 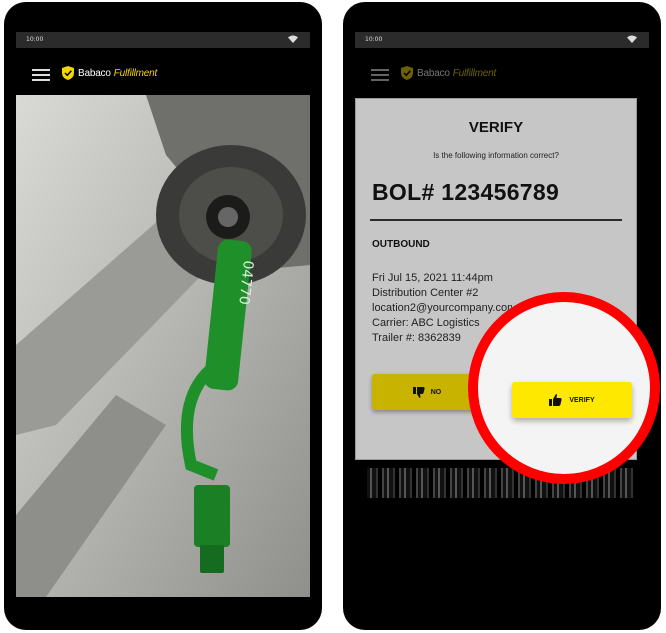 I want to click on thumbs-down-icon, so click(x=418, y=392).